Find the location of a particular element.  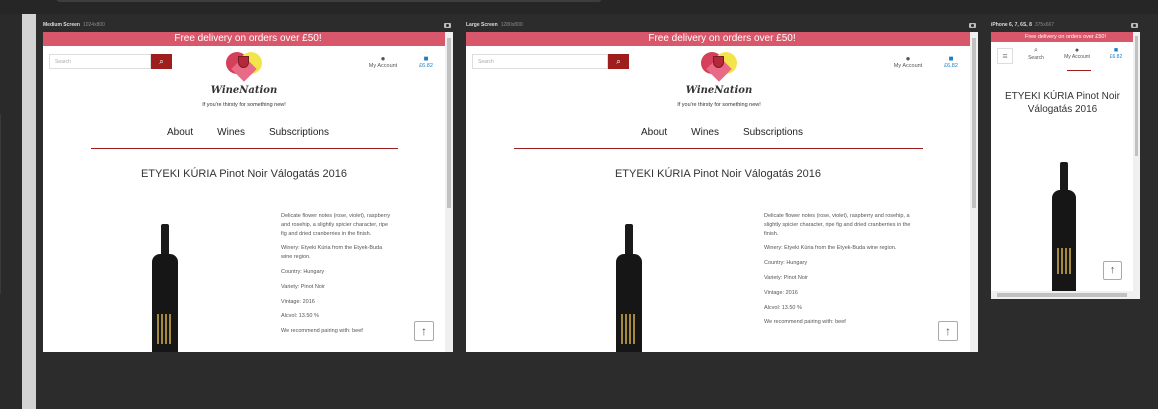

menu-button: ≡ is located at coordinates (1005, 56).